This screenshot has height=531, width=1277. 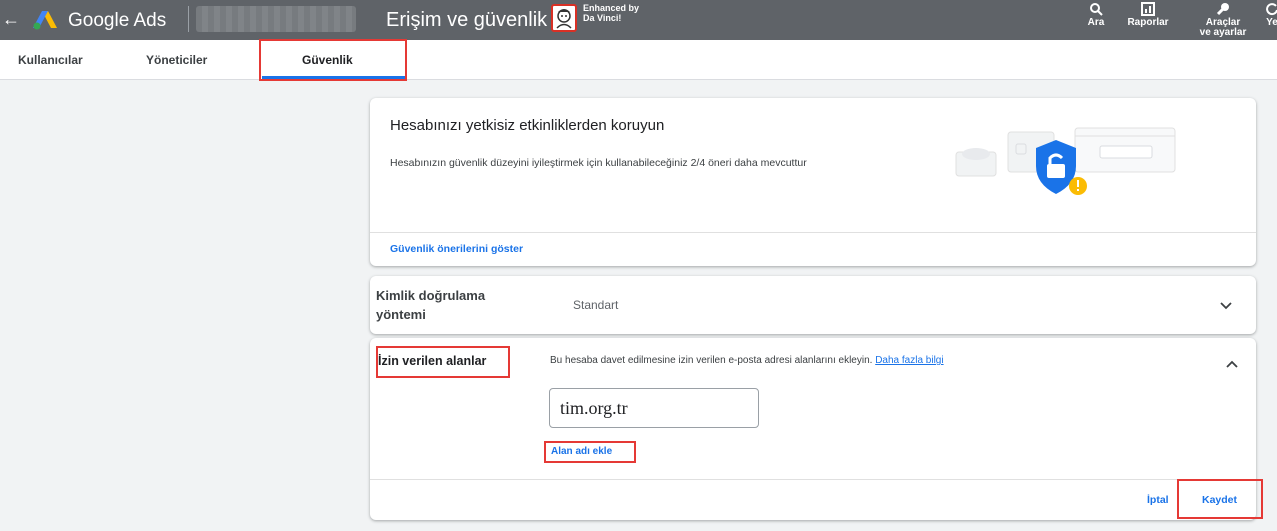 What do you see at coordinates (654, 408) in the screenshot?
I see `domain-input: tim.org.tr` at bounding box center [654, 408].